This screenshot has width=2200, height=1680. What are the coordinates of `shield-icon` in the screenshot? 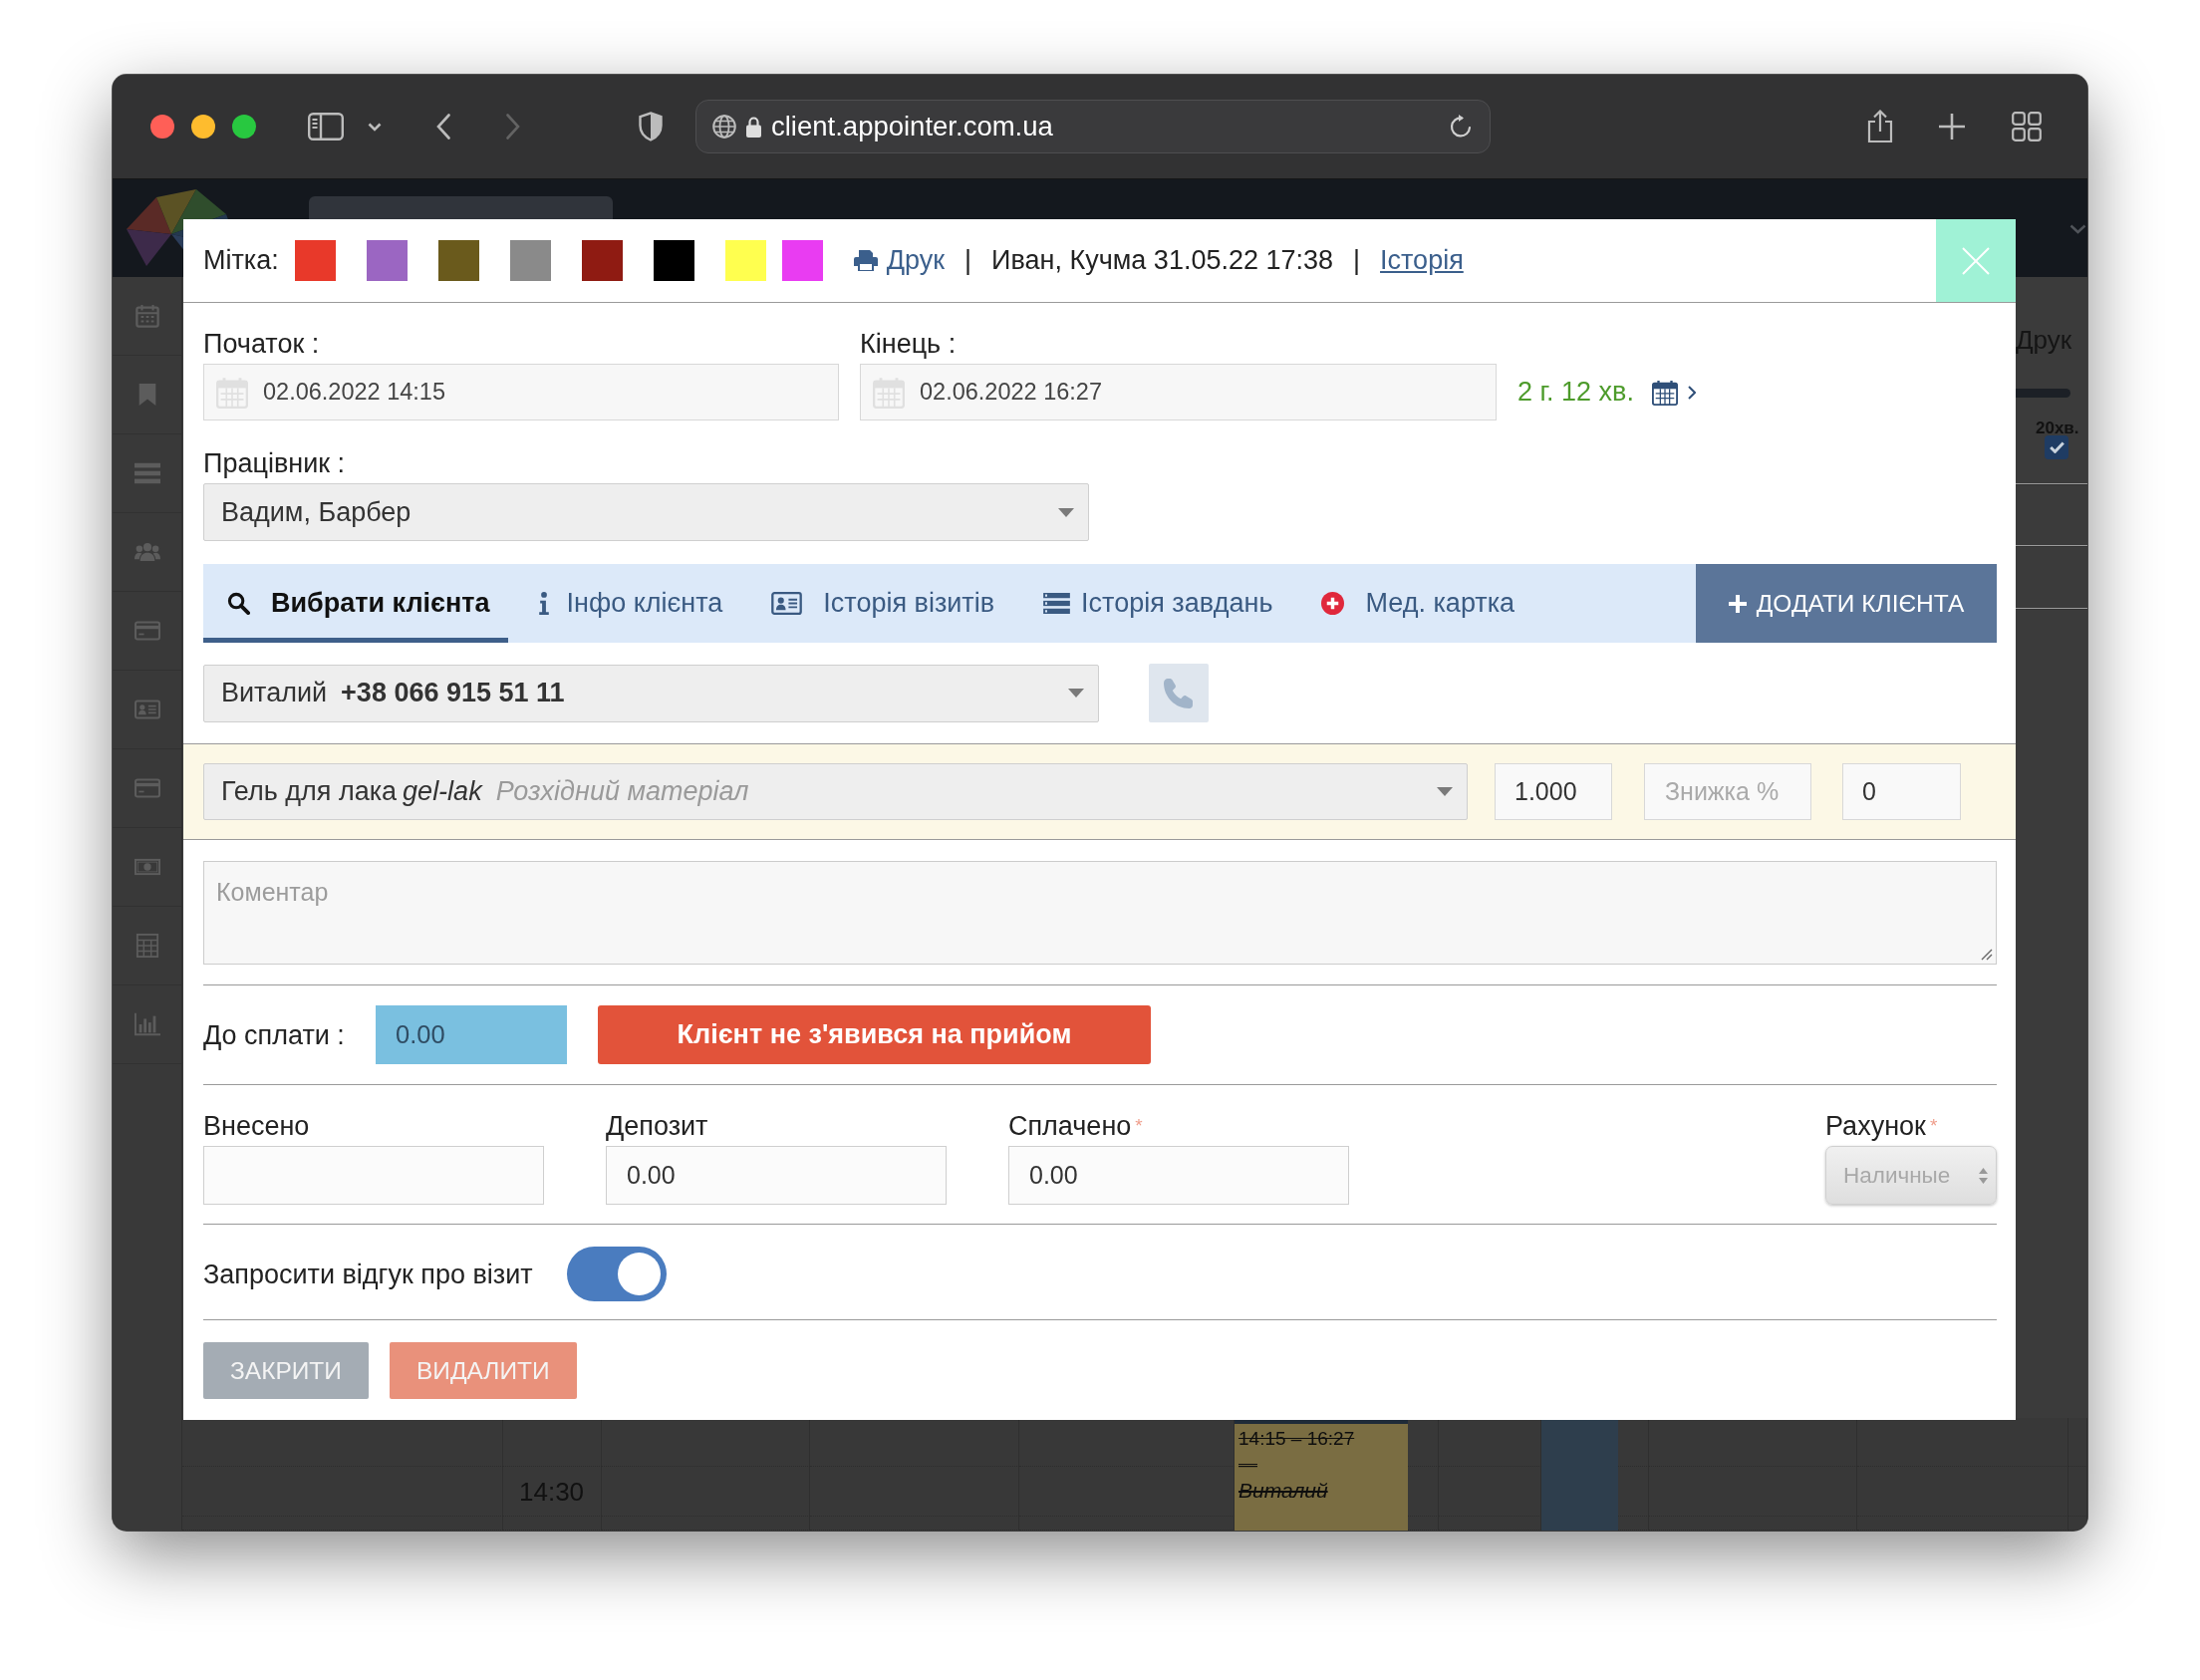 It's located at (651, 126).